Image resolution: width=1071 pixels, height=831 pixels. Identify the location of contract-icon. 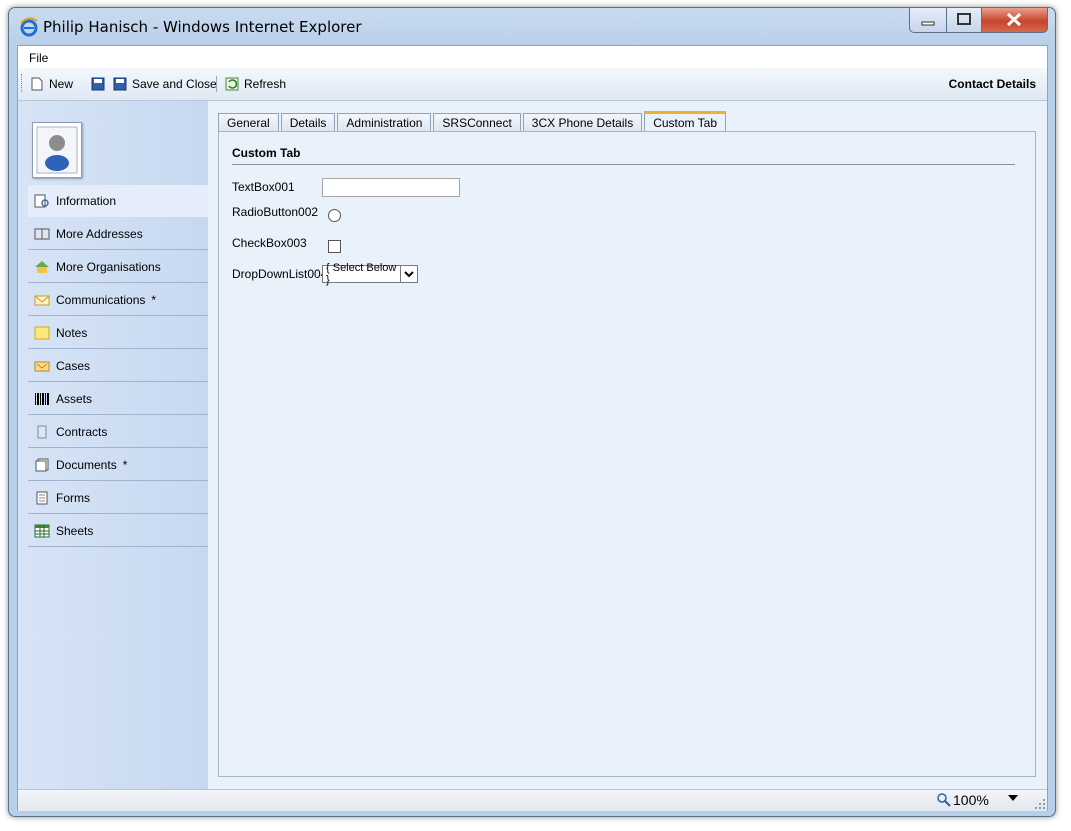
(42, 432).